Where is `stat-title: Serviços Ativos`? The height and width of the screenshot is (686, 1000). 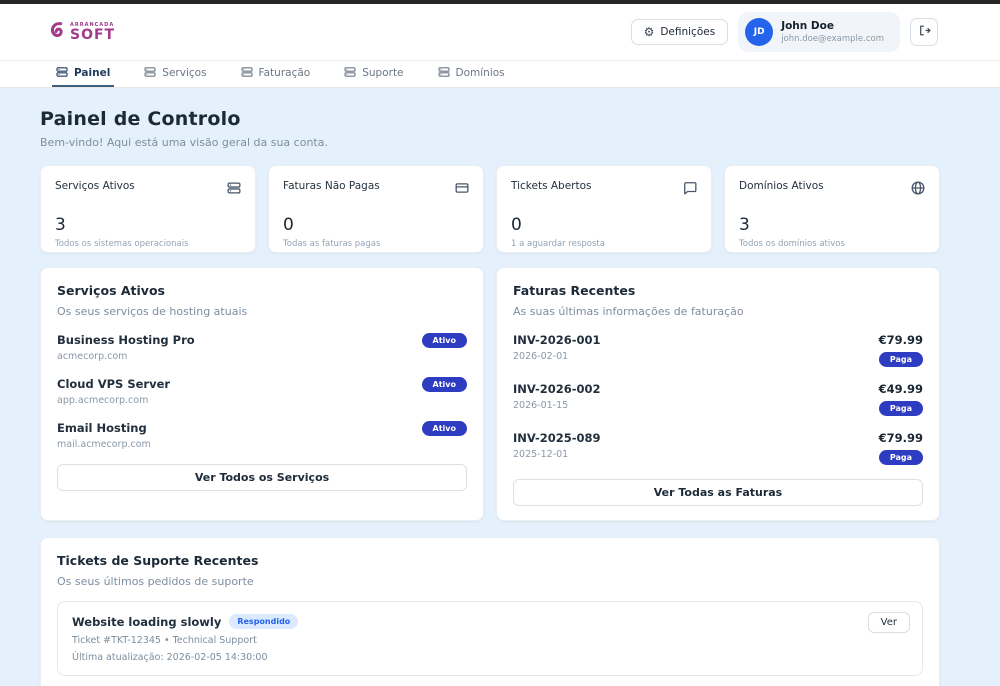
stat-title: Serviços Ativos is located at coordinates (95, 186).